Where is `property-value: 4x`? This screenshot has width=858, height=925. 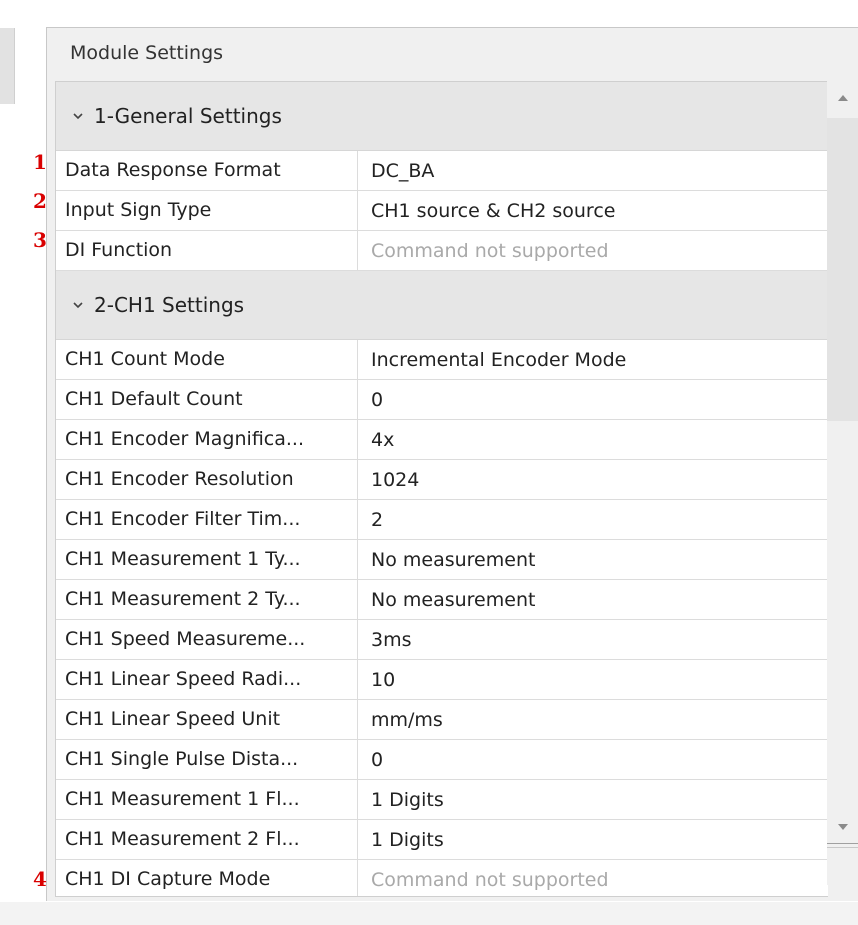 property-value: 4x is located at coordinates (376, 440).